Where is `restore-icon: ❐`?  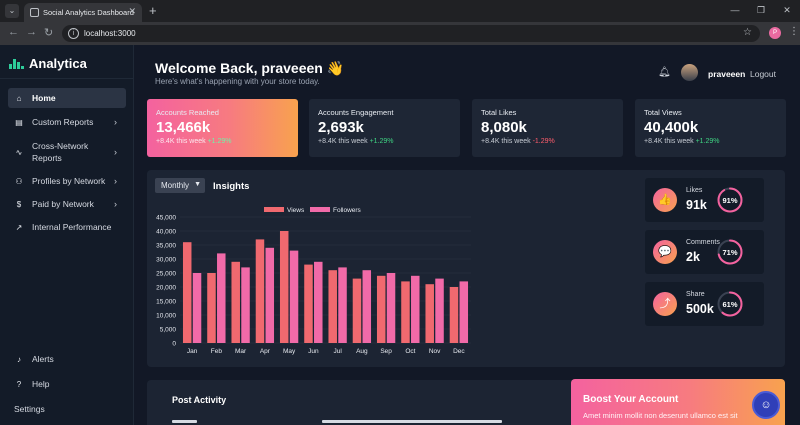
restore-icon: ❐ is located at coordinates (761, 11).